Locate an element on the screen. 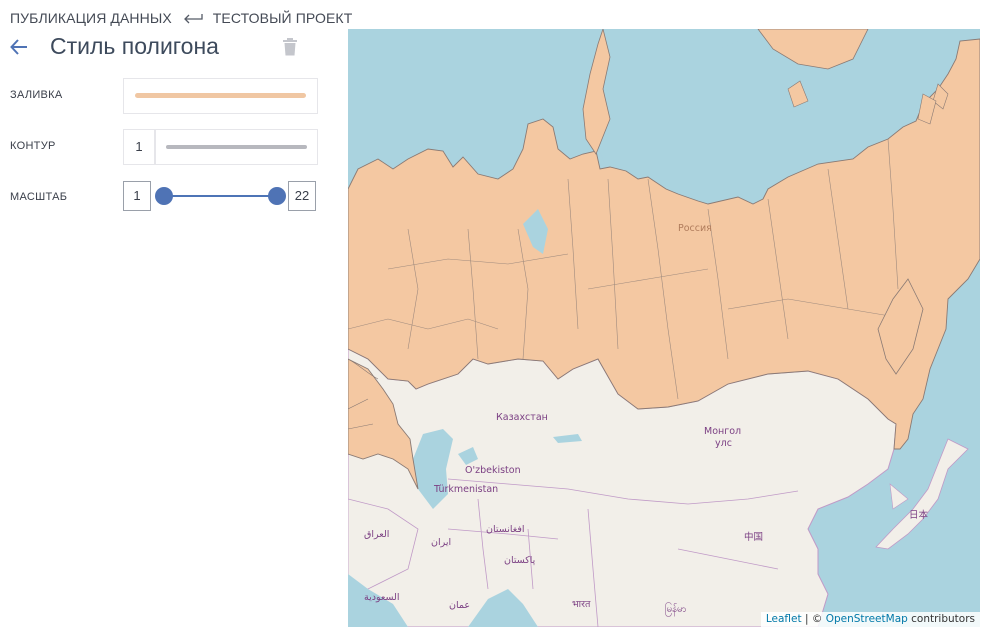  map-label-mongolia-2: улс is located at coordinates (723, 443).